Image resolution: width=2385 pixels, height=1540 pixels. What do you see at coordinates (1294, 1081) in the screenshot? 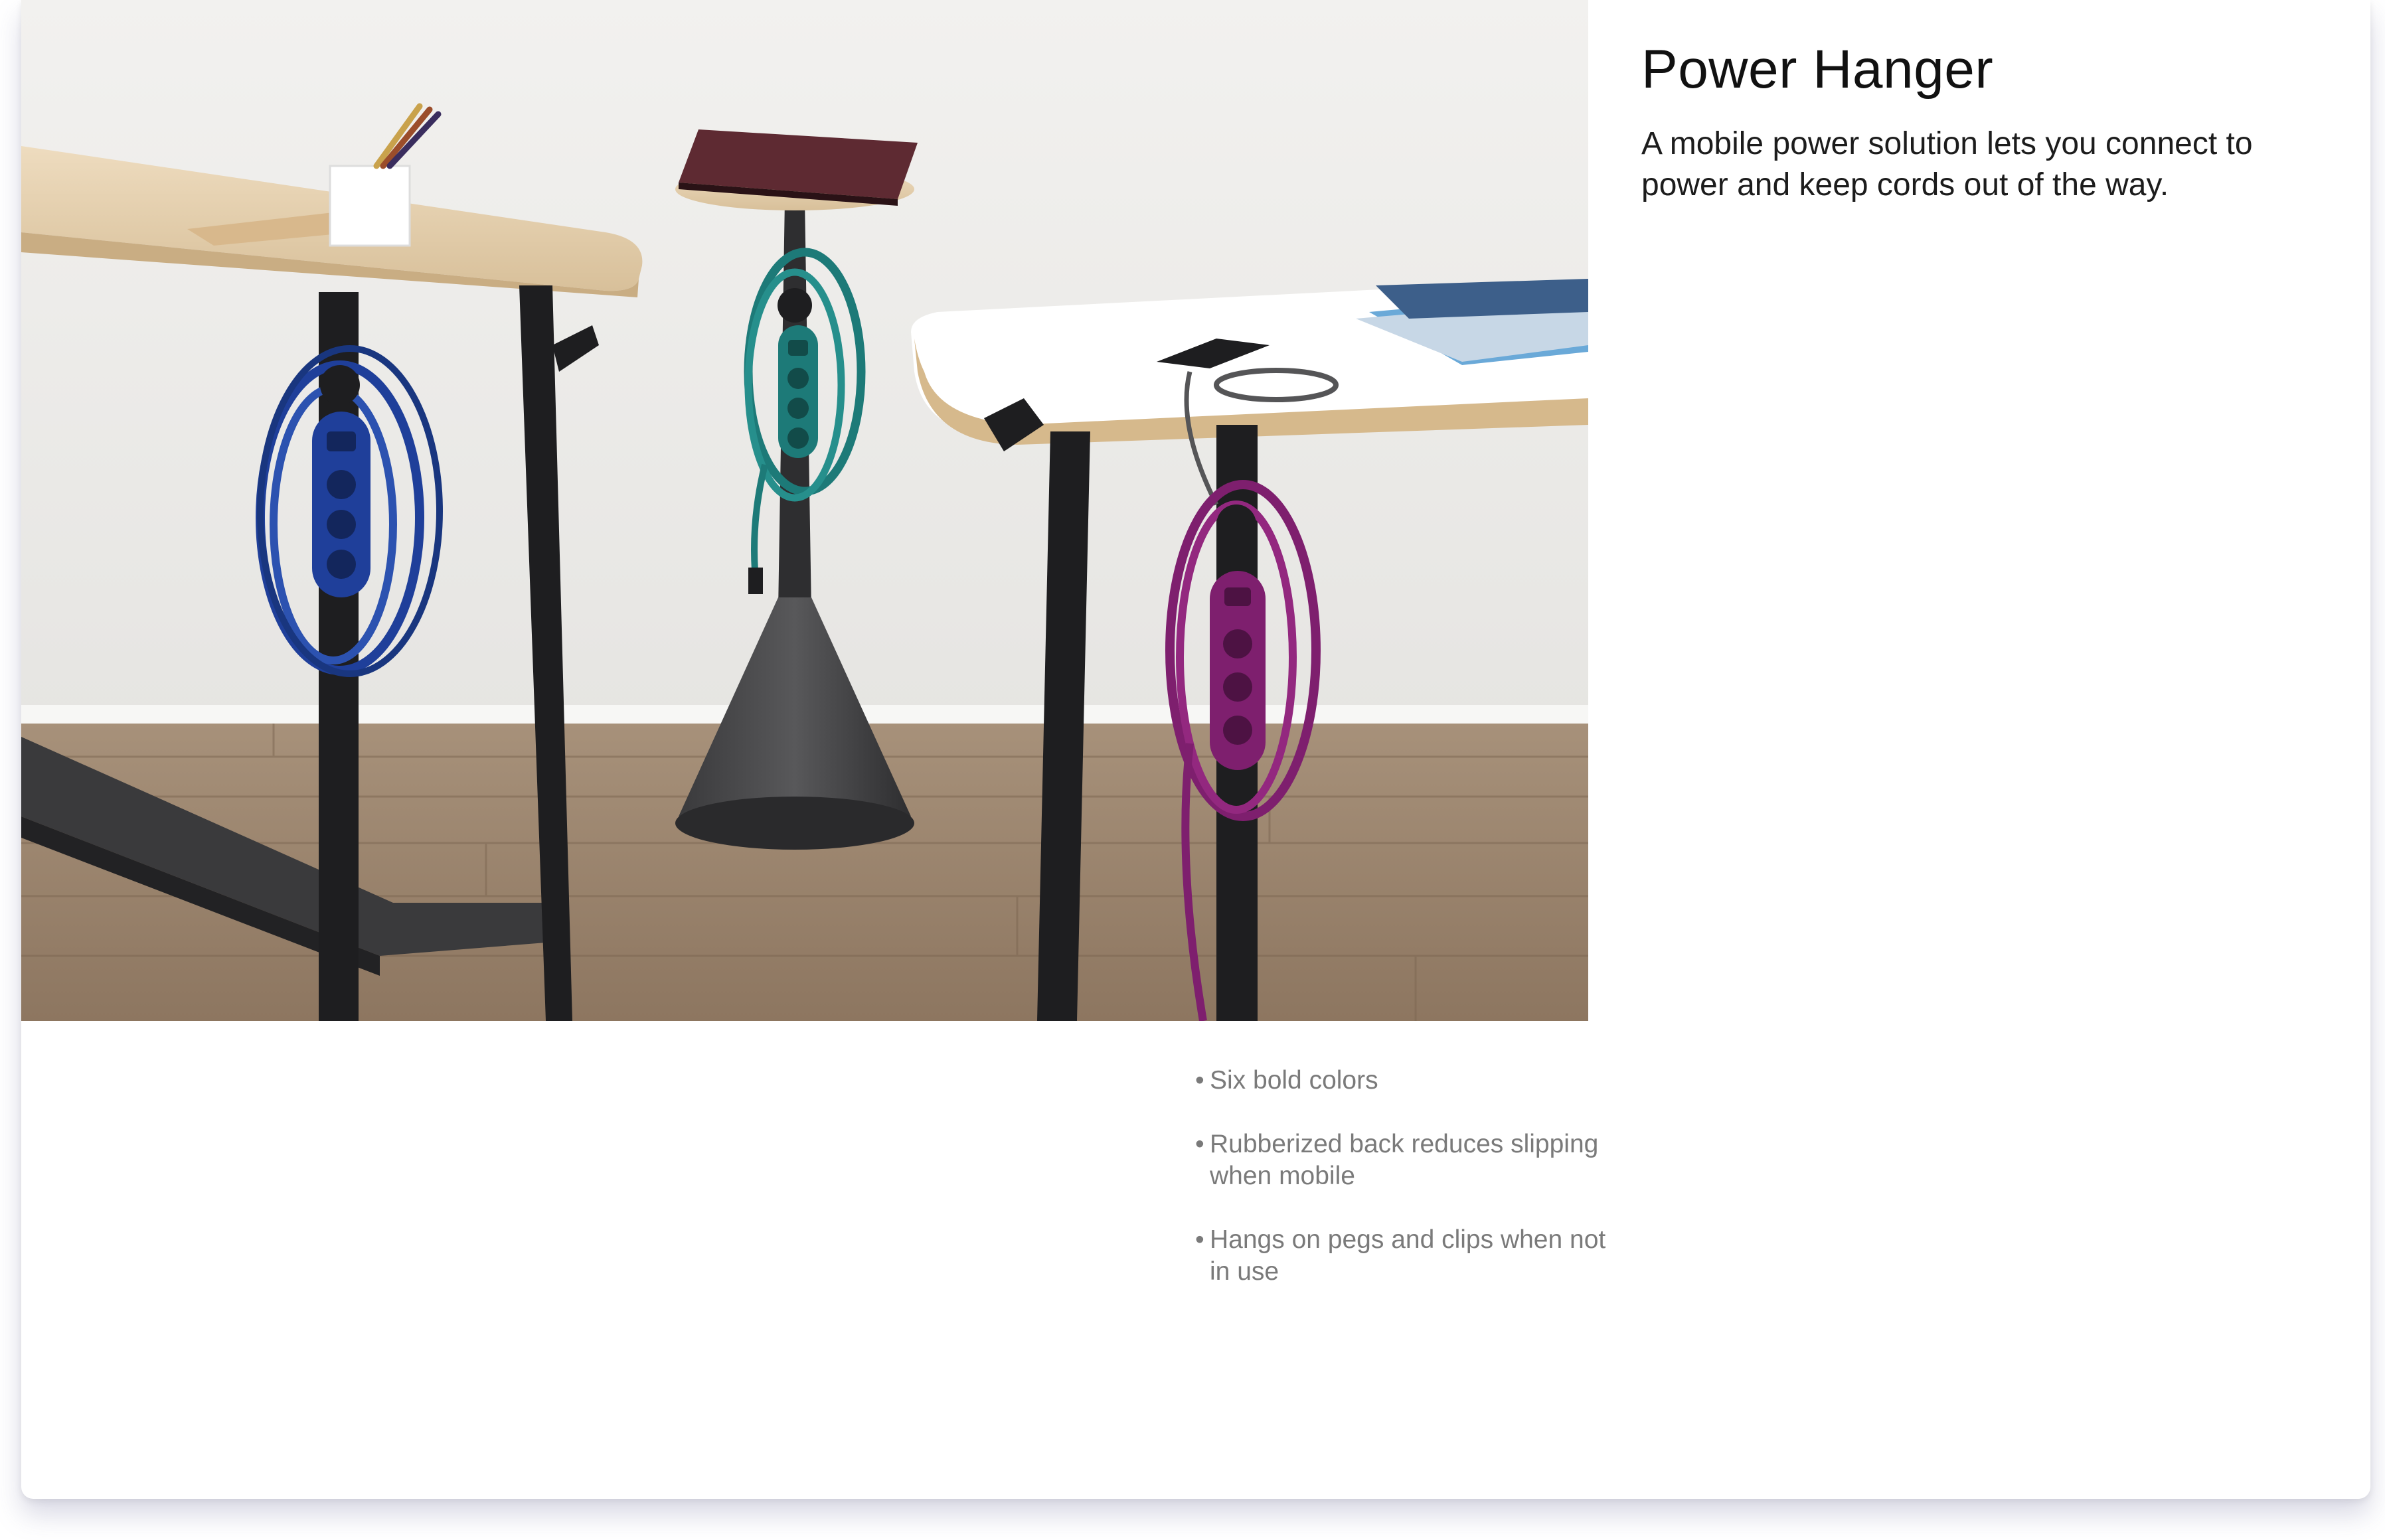
I see `feature-text: Six bold colors` at bounding box center [1294, 1081].